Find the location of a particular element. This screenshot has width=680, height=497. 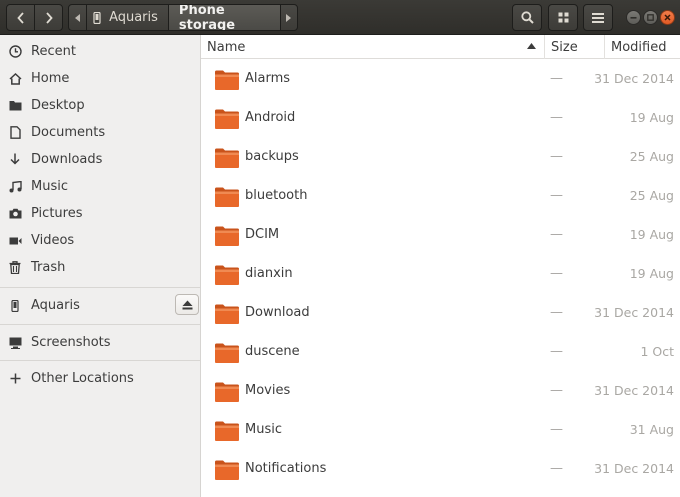

file-row: Download — 31 Dec 2014 is located at coordinates (440, 312).